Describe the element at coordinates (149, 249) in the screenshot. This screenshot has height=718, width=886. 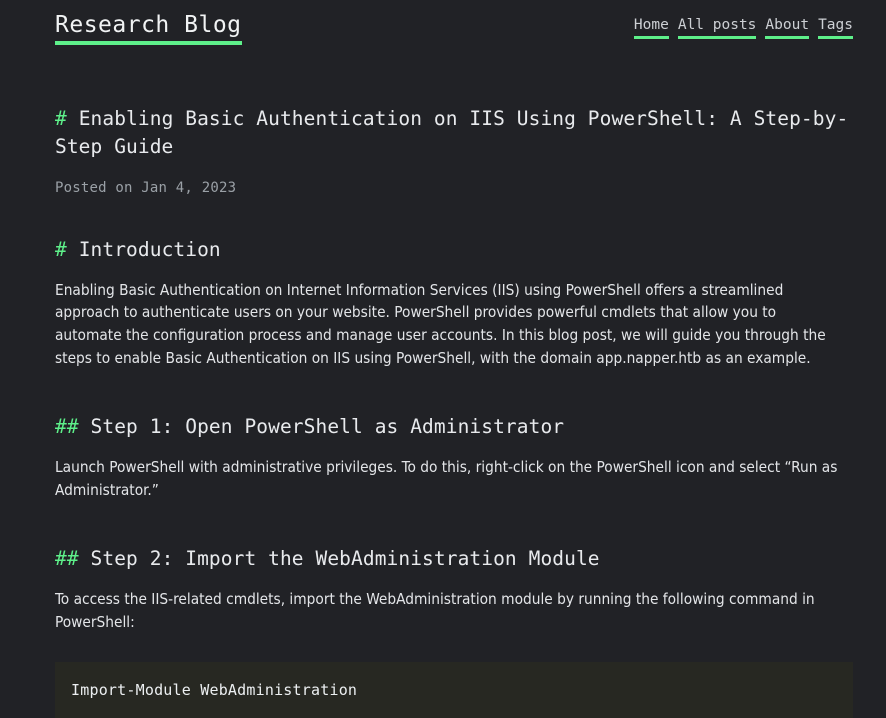
I see `section-heading-text: Introduction` at that location.